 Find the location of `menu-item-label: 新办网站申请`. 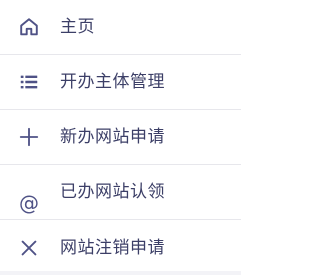

menu-item-label: 新办网站申请 is located at coordinates (112, 137).